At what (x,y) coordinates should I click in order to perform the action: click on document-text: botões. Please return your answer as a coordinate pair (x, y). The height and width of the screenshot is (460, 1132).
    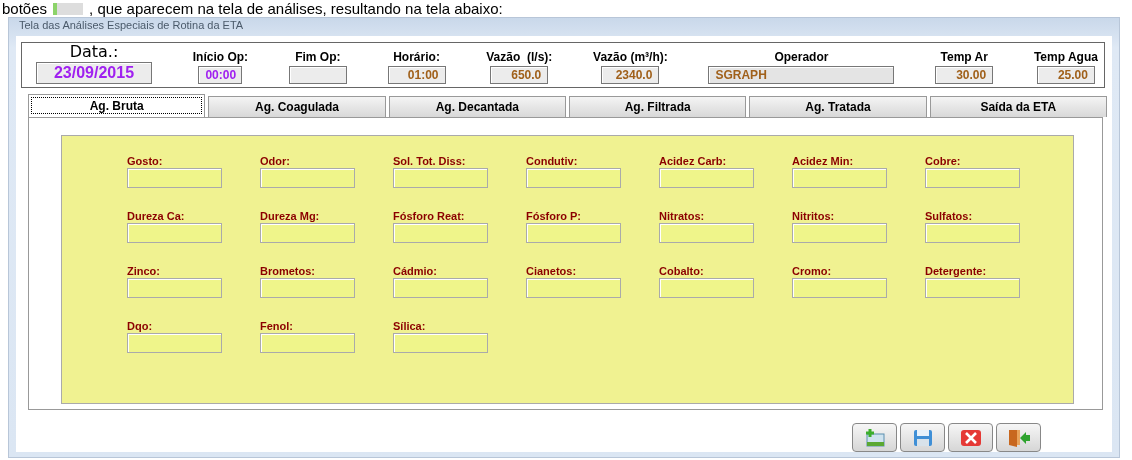
    Looking at the image, I should click on (25, 8).